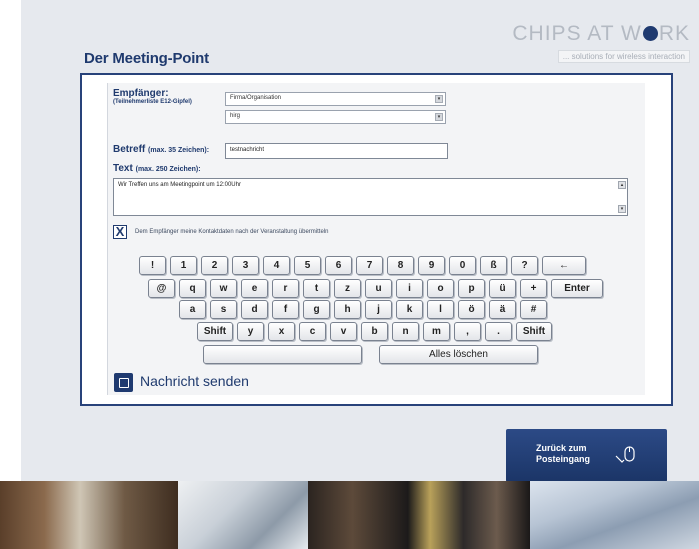 This screenshot has width=699, height=549. I want to click on key-ß: ß, so click(493, 265).